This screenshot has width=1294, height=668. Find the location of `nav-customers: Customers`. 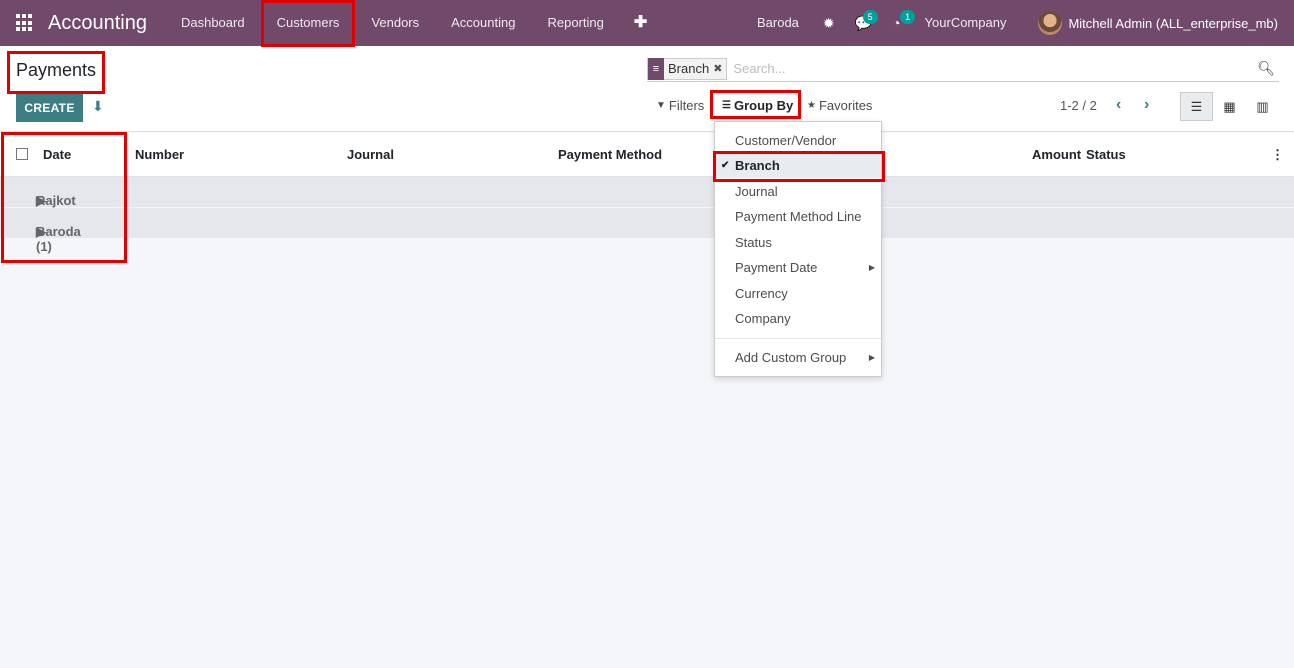

nav-customers: Customers is located at coordinates (308, 23).